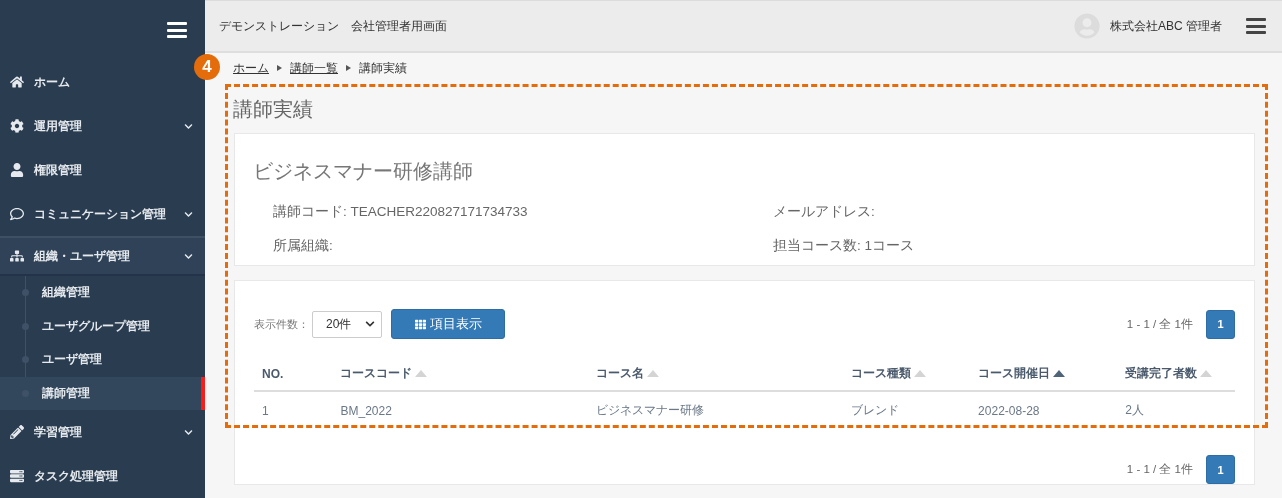  Describe the element at coordinates (370, 324) in the screenshot. I see `chevron-icon` at that location.